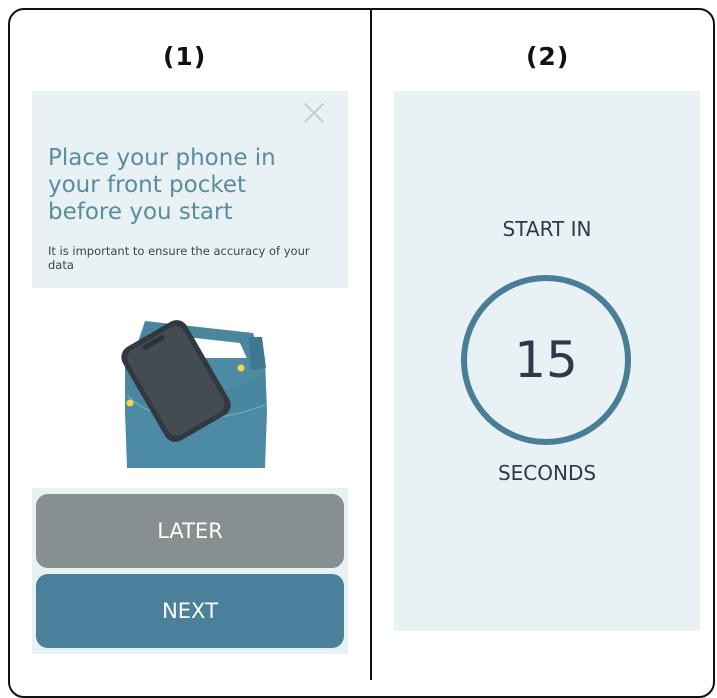 The height and width of the screenshot is (698, 717). What do you see at coordinates (190, 571) in the screenshot?
I see `button-panel: LATER NEXT` at bounding box center [190, 571].